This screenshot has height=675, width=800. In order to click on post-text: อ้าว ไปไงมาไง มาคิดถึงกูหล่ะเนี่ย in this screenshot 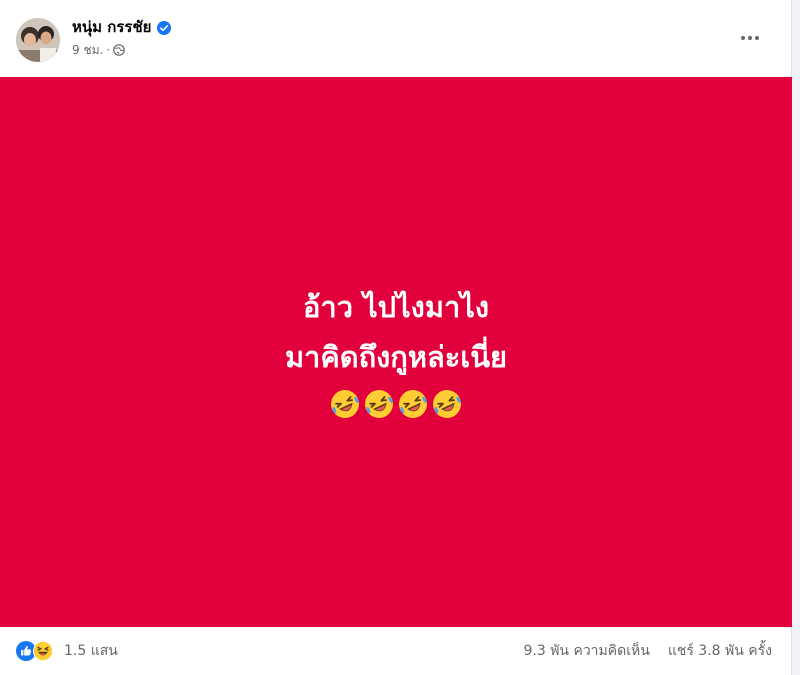, I will do `click(396, 332)`.